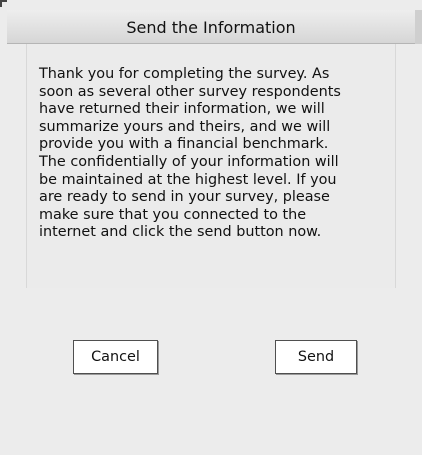  I want to click on window-corner-mark, so click(3, 3).